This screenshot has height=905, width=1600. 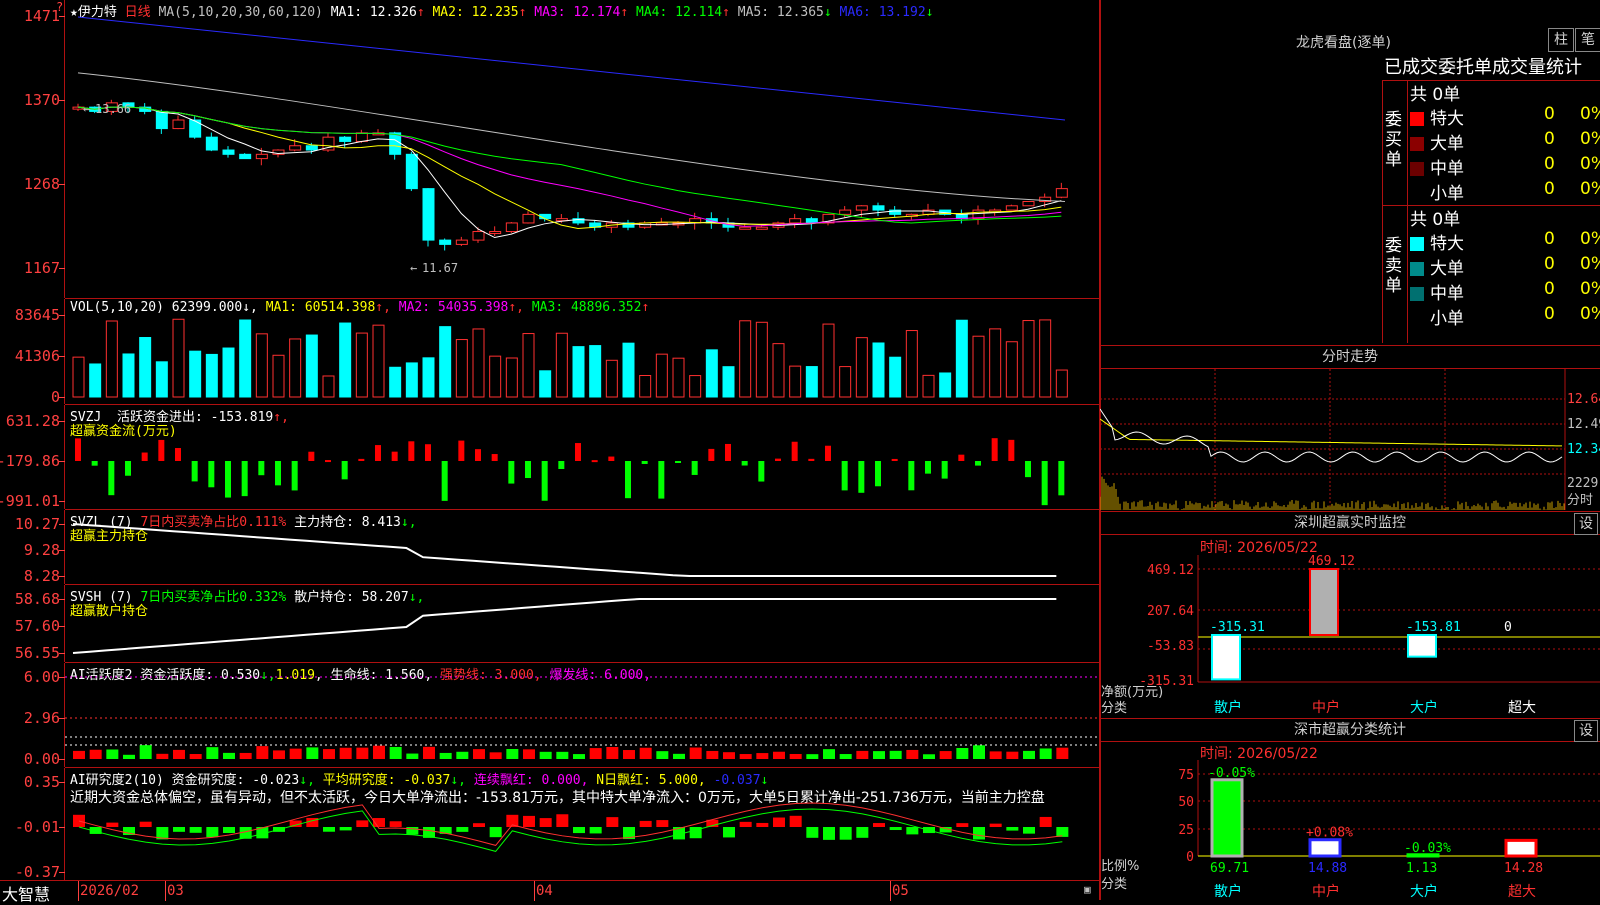 I want to click on ai1-tick: 6.00, so click(x=41, y=677).